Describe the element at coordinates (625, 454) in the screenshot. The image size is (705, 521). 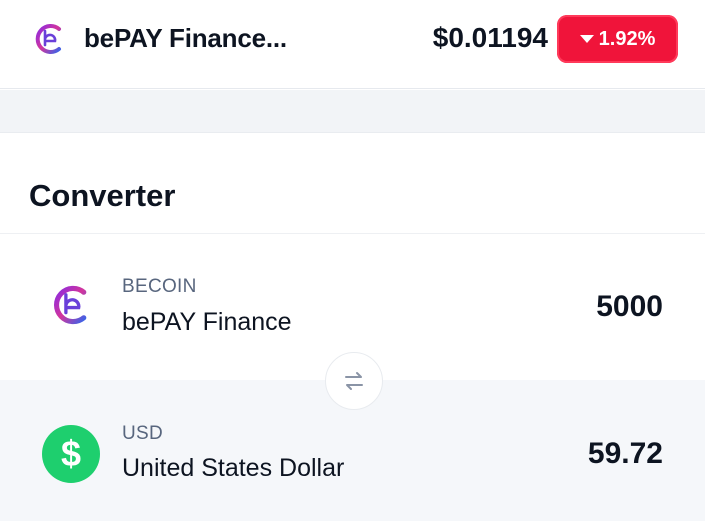
I see `to-amount-input: 59.72` at that location.